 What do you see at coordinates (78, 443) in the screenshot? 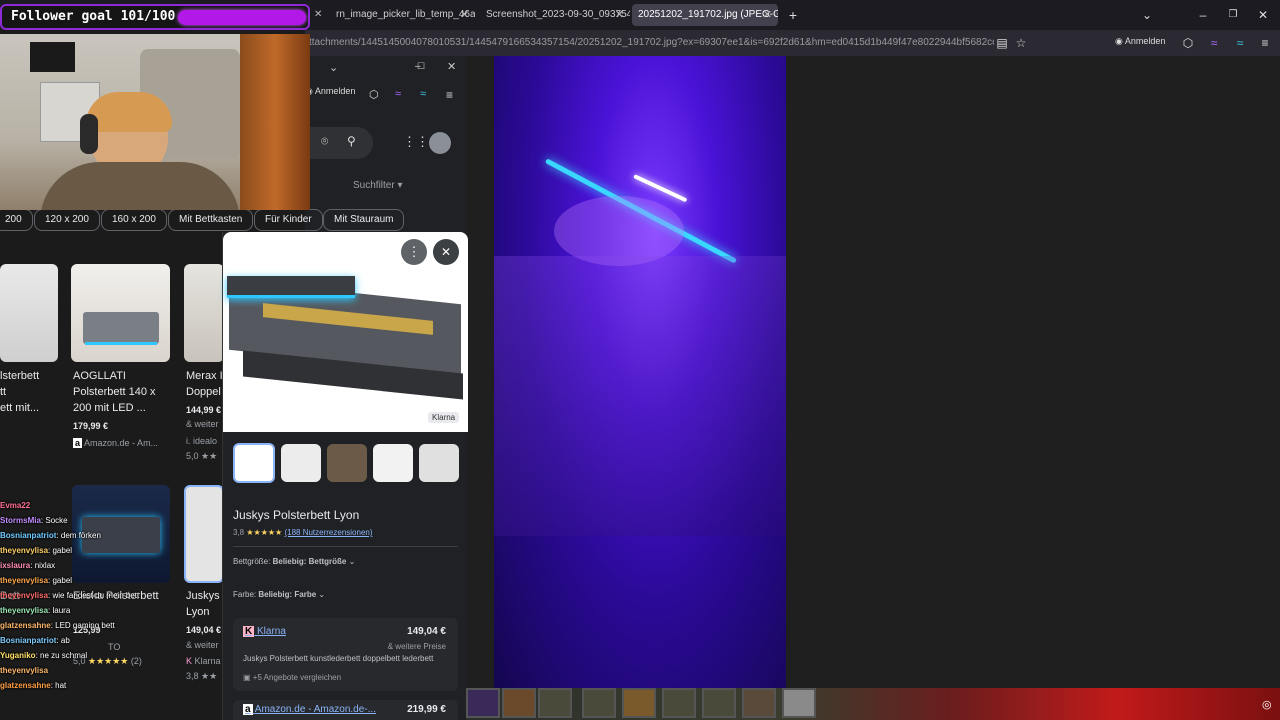
I see `amazon-icon: a` at bounding box center [78, 443].